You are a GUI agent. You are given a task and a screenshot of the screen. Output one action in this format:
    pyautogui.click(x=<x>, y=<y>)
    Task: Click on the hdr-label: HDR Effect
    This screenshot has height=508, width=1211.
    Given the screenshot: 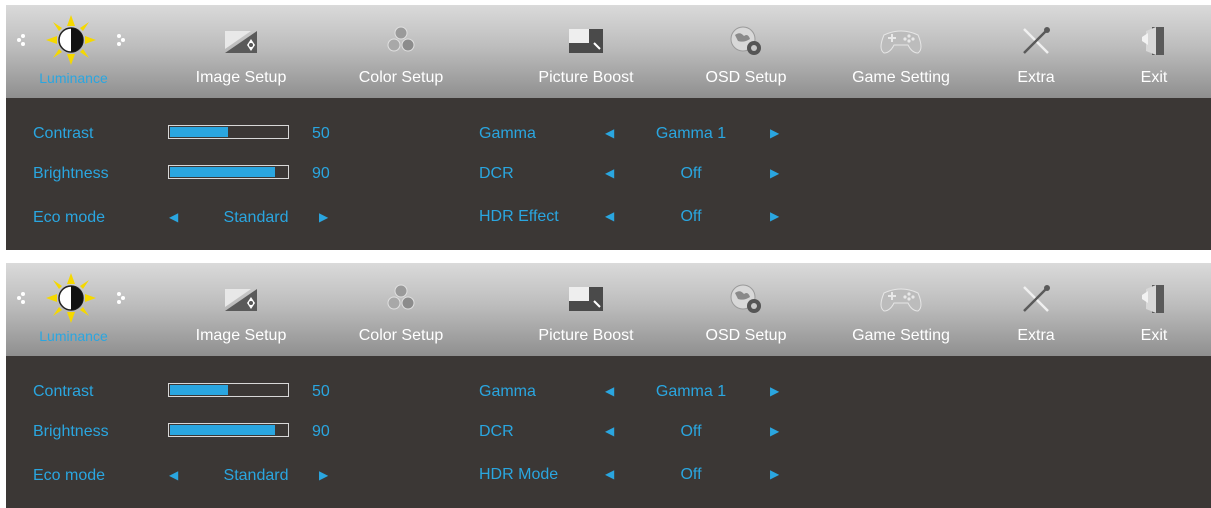 What is the action you would take?
    pyautogui.click(x=519, y=216)
    